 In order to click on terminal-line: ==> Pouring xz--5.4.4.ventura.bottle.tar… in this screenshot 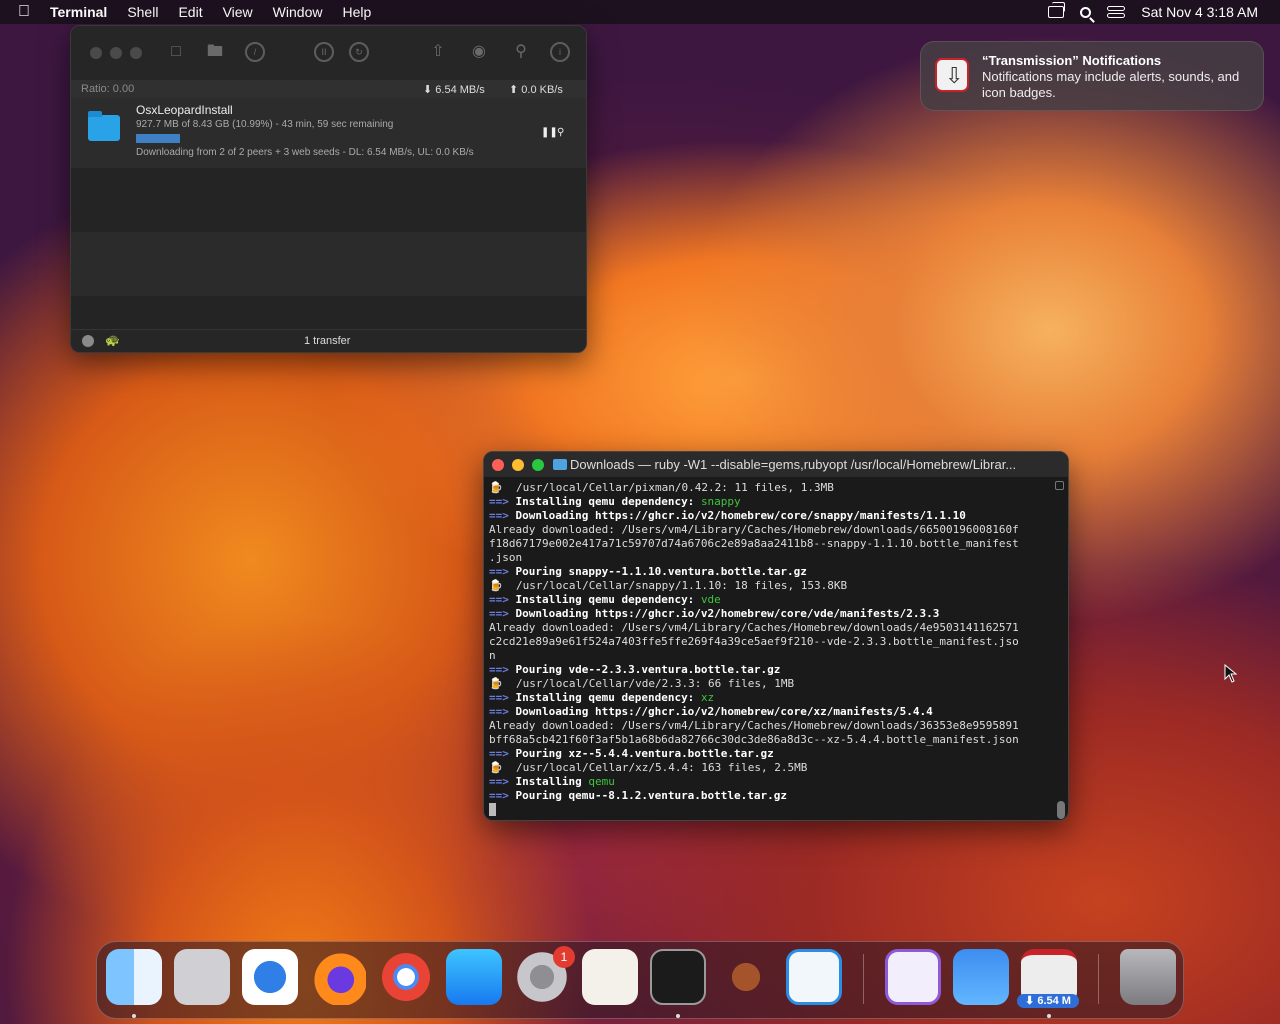, I will do `click(770, 754)`.